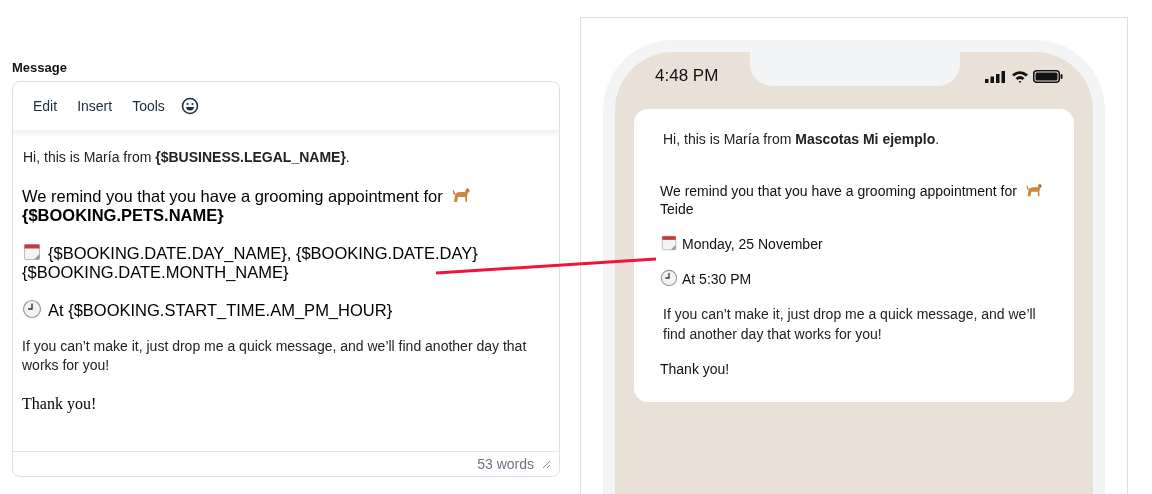  Describe the element at coordinates (717, 279) in the screenshot. I see `message-text: At 5:30 PM` at that location.